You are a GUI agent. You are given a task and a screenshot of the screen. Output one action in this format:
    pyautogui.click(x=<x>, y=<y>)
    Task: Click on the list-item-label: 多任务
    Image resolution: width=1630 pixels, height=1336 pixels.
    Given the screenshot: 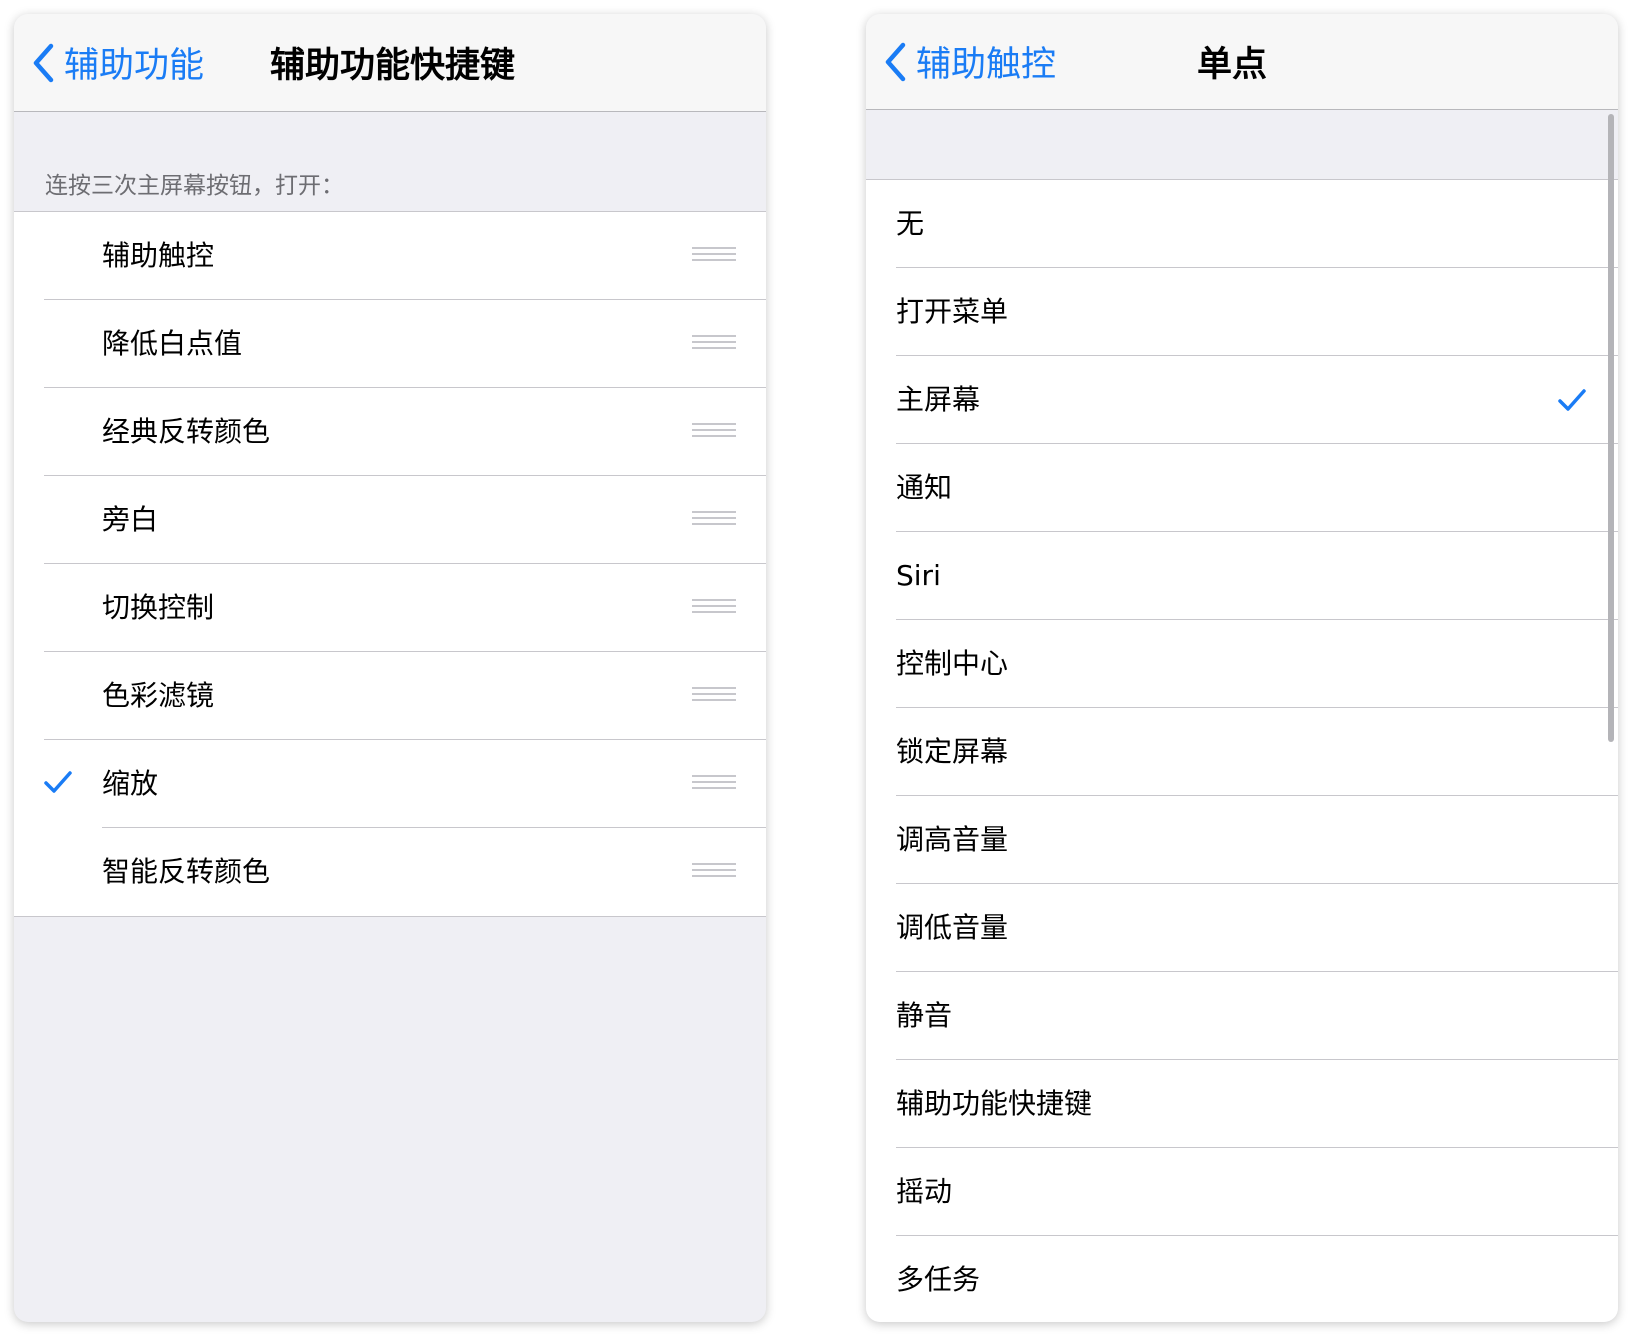 What is the action you would take?
    pyautogui.click(x=938, y=1279)
    